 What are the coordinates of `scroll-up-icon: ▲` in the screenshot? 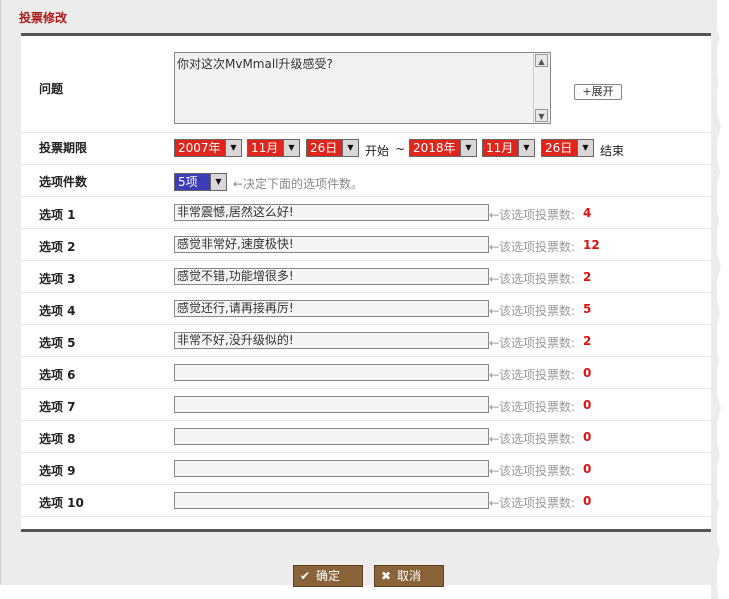 It's located at (541, 60).